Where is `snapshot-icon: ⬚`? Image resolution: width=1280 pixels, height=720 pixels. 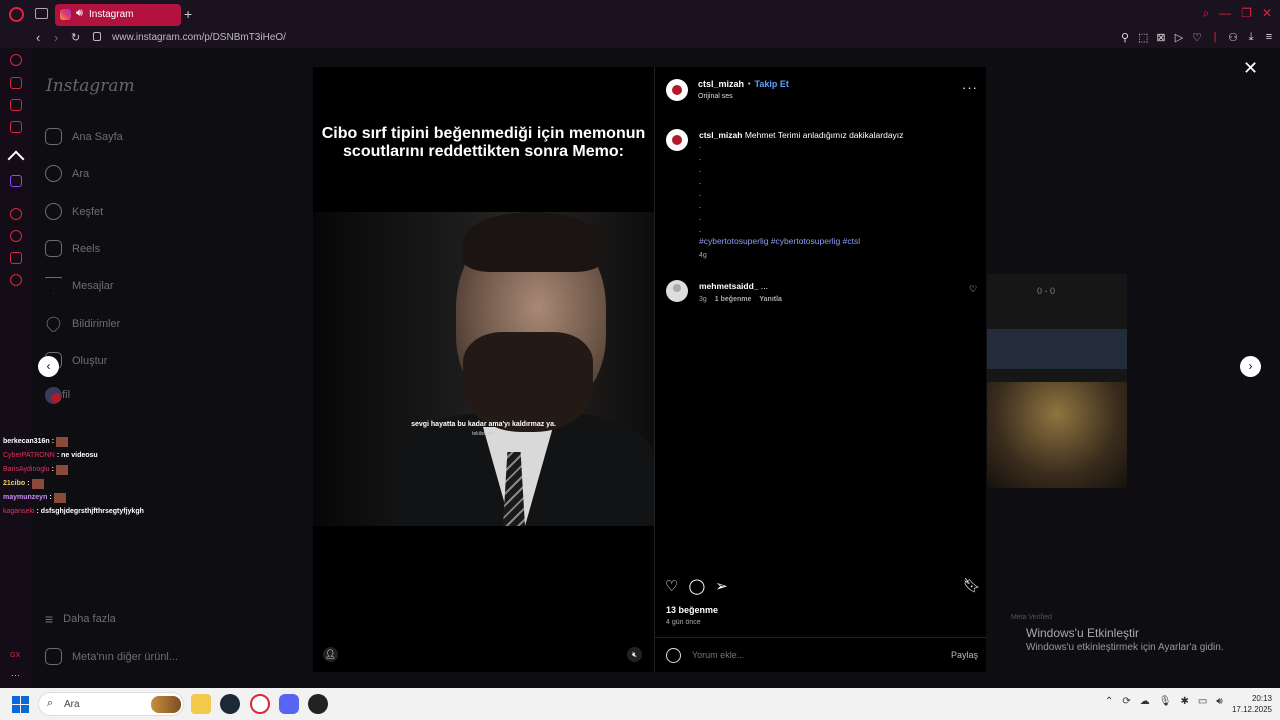
snapshot-icon: ⬚ is located at coordinates (1143, 37).